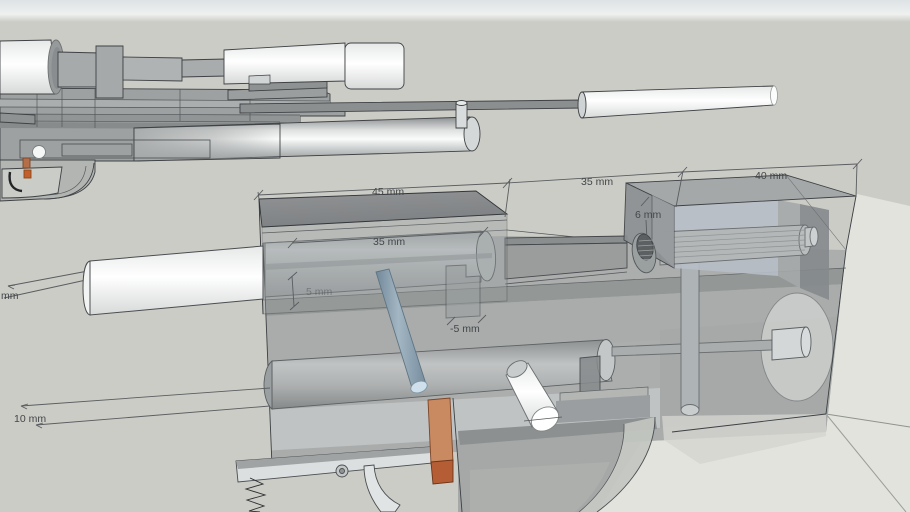 Image resolution: width=910 pixels, height=512 pixels. Describe the element at coordinates (388, 192) in the screenshot. I see `svg-text: 45 mm` at that location.